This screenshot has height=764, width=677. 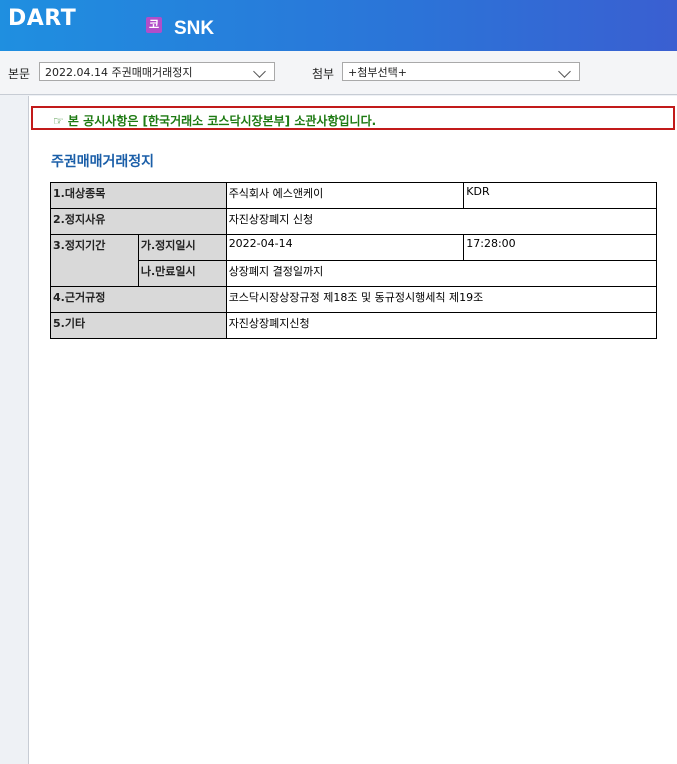 I want to click on row-sublabel: 나.만료일시, so click(x=182, y=273).